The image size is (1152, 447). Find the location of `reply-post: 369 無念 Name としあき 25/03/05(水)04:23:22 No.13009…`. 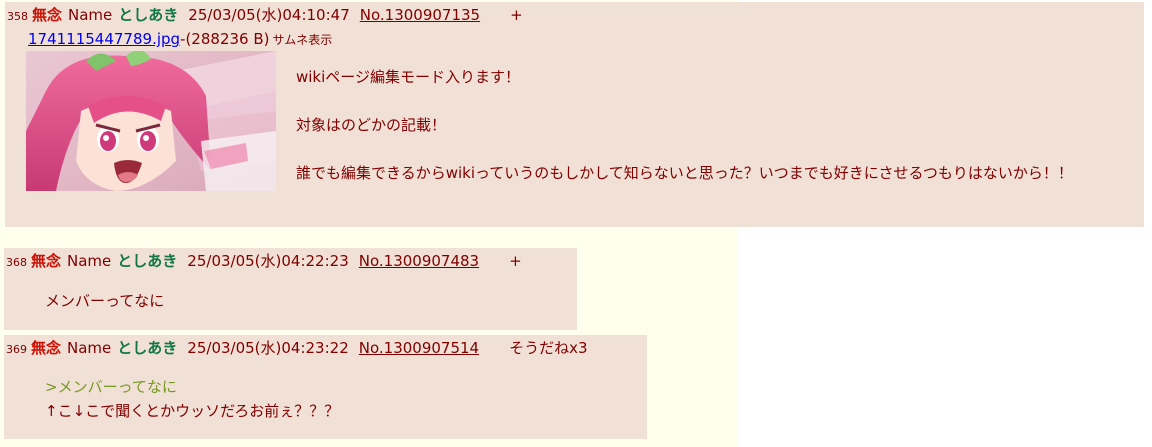

reply-post: 369 無念 Name としあき 25/03/05(水)04:23:22 No.13009… is located at coordinates (325, 387).